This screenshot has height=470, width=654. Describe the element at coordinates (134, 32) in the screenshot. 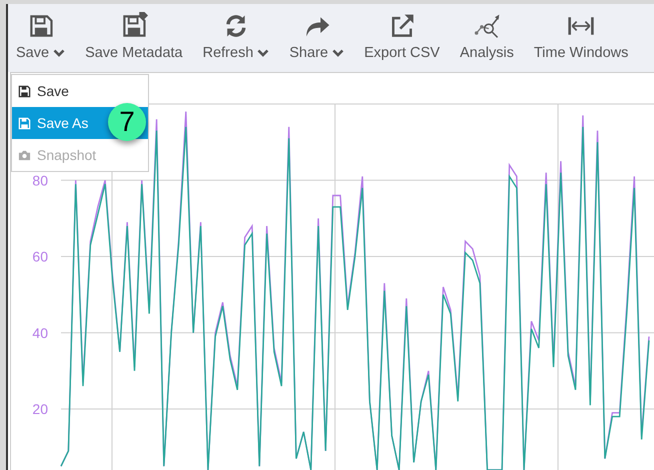

I see `toolbar-button: Save Metadata` at that location.